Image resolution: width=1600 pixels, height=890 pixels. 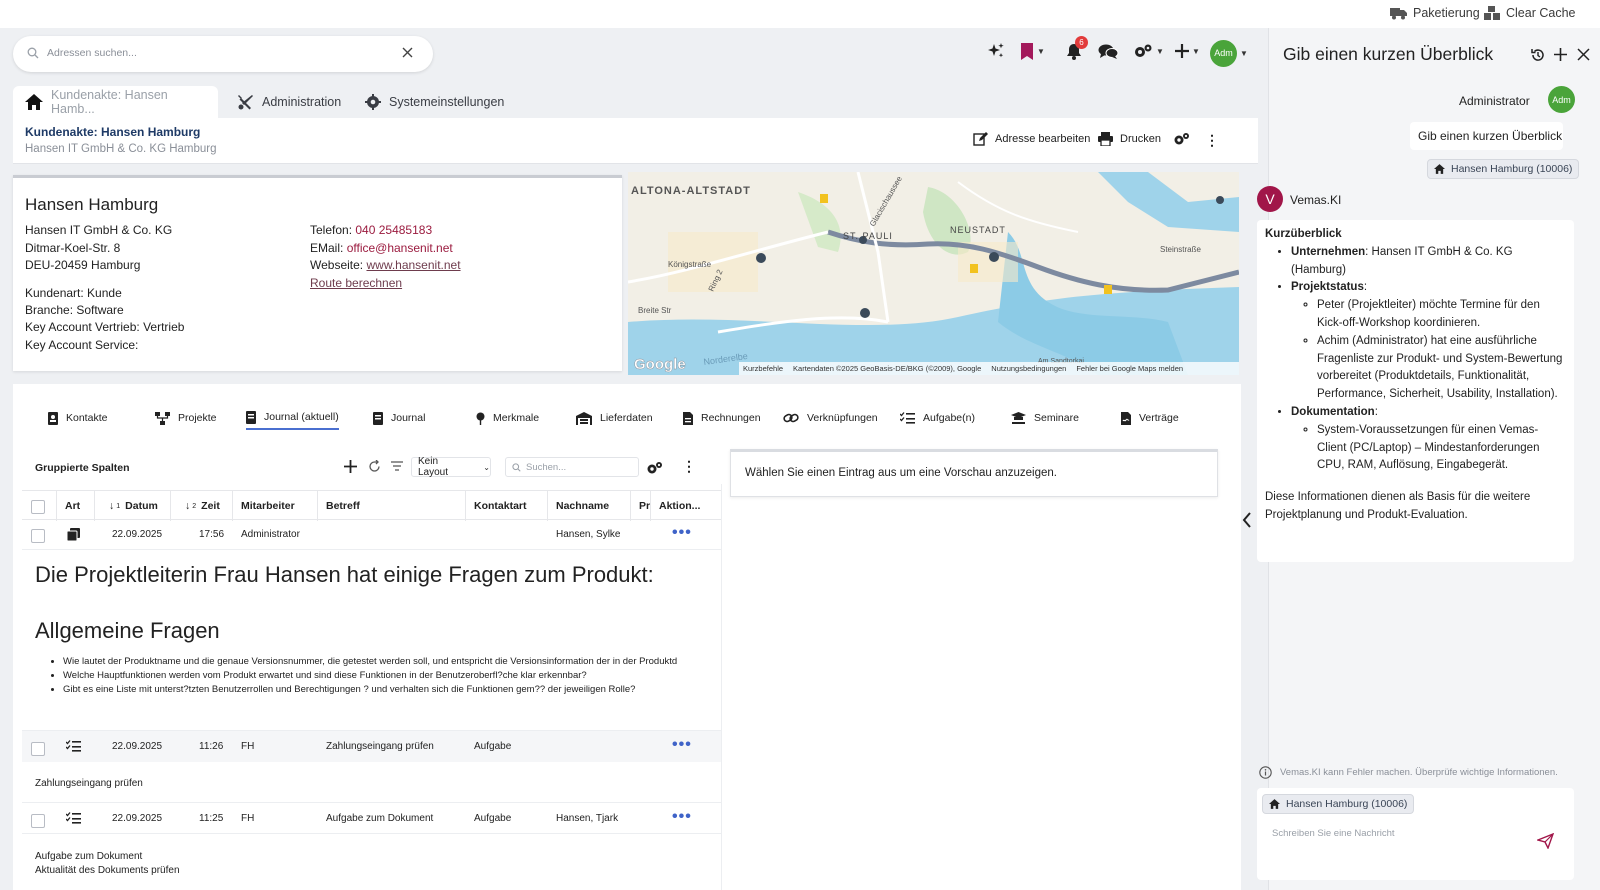 I want to click on print-button: Drucken, so click(x=1129, y=139).